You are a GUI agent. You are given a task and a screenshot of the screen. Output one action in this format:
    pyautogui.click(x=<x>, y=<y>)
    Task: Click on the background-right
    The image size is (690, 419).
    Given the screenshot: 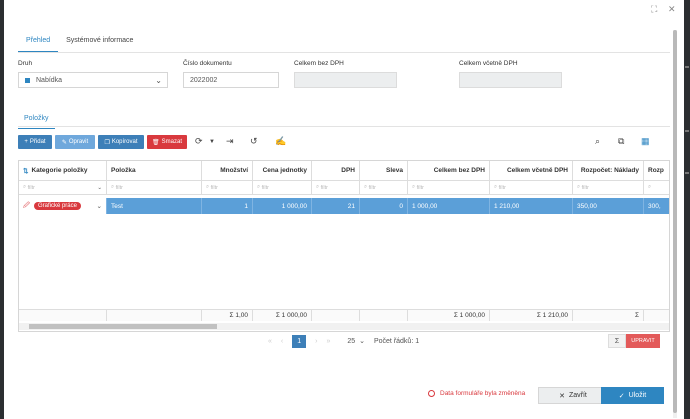 What is the action you would take?
    pyautogui.click(x=687, y=209)
    